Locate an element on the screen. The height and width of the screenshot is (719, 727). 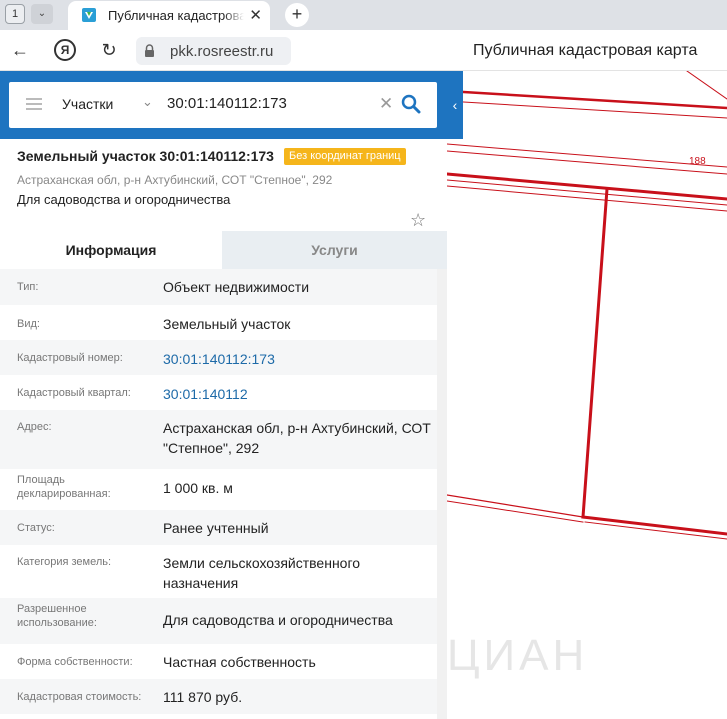
table-row: Статус: Ранее учтенный is located at coordinates (218, 527).